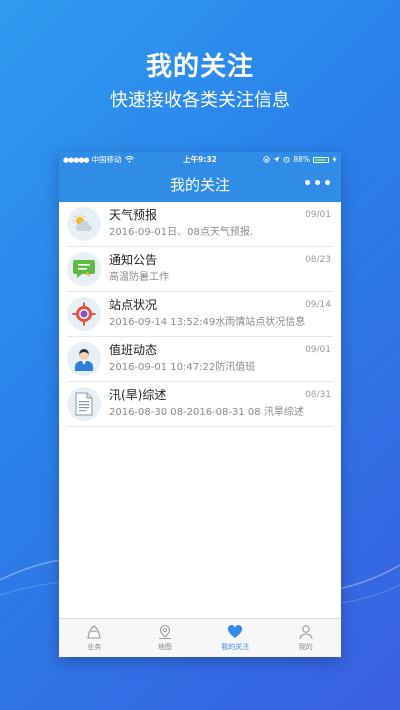  Describe the element at coordinates (84, 269) in the screenshot. I see `chat-bubble-icon` at that location.